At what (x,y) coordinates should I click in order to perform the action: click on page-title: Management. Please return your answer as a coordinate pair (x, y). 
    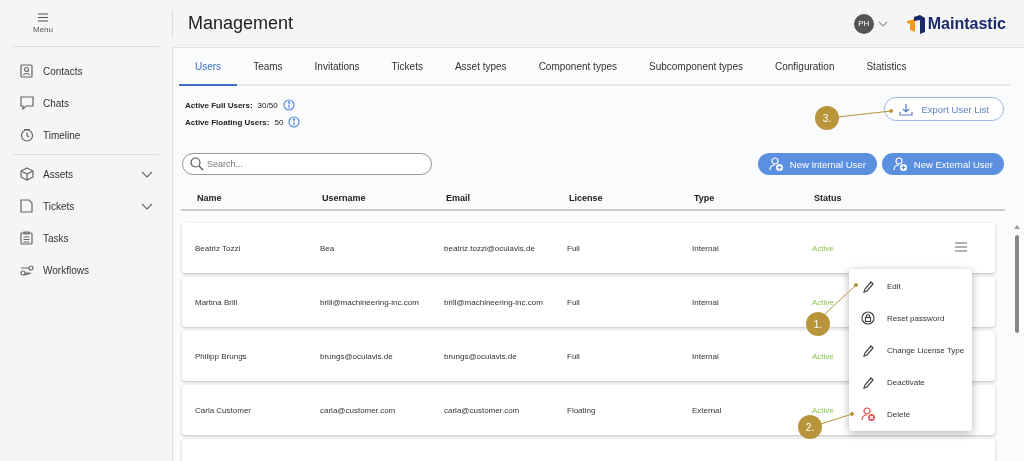
    Looking at the image, I should click on (241, 23).